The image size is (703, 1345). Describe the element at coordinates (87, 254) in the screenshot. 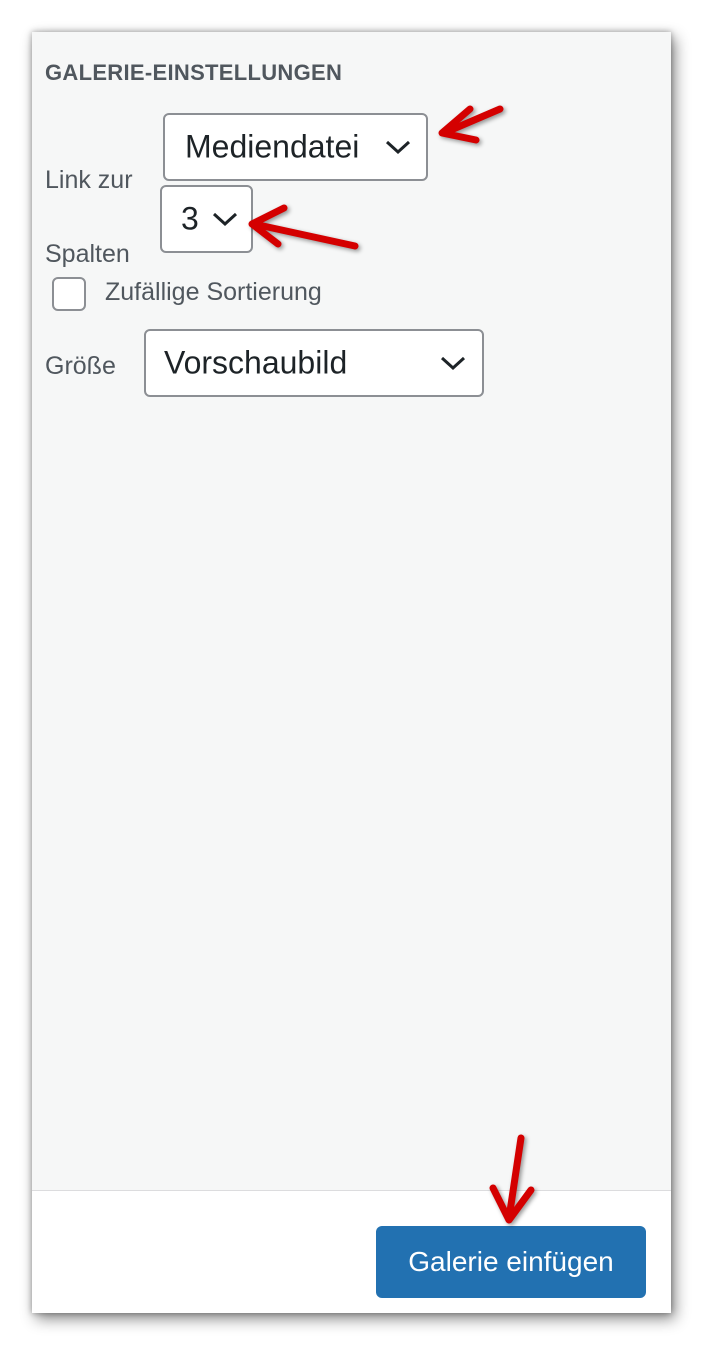

I see `columns-label: Spalten` at that location.